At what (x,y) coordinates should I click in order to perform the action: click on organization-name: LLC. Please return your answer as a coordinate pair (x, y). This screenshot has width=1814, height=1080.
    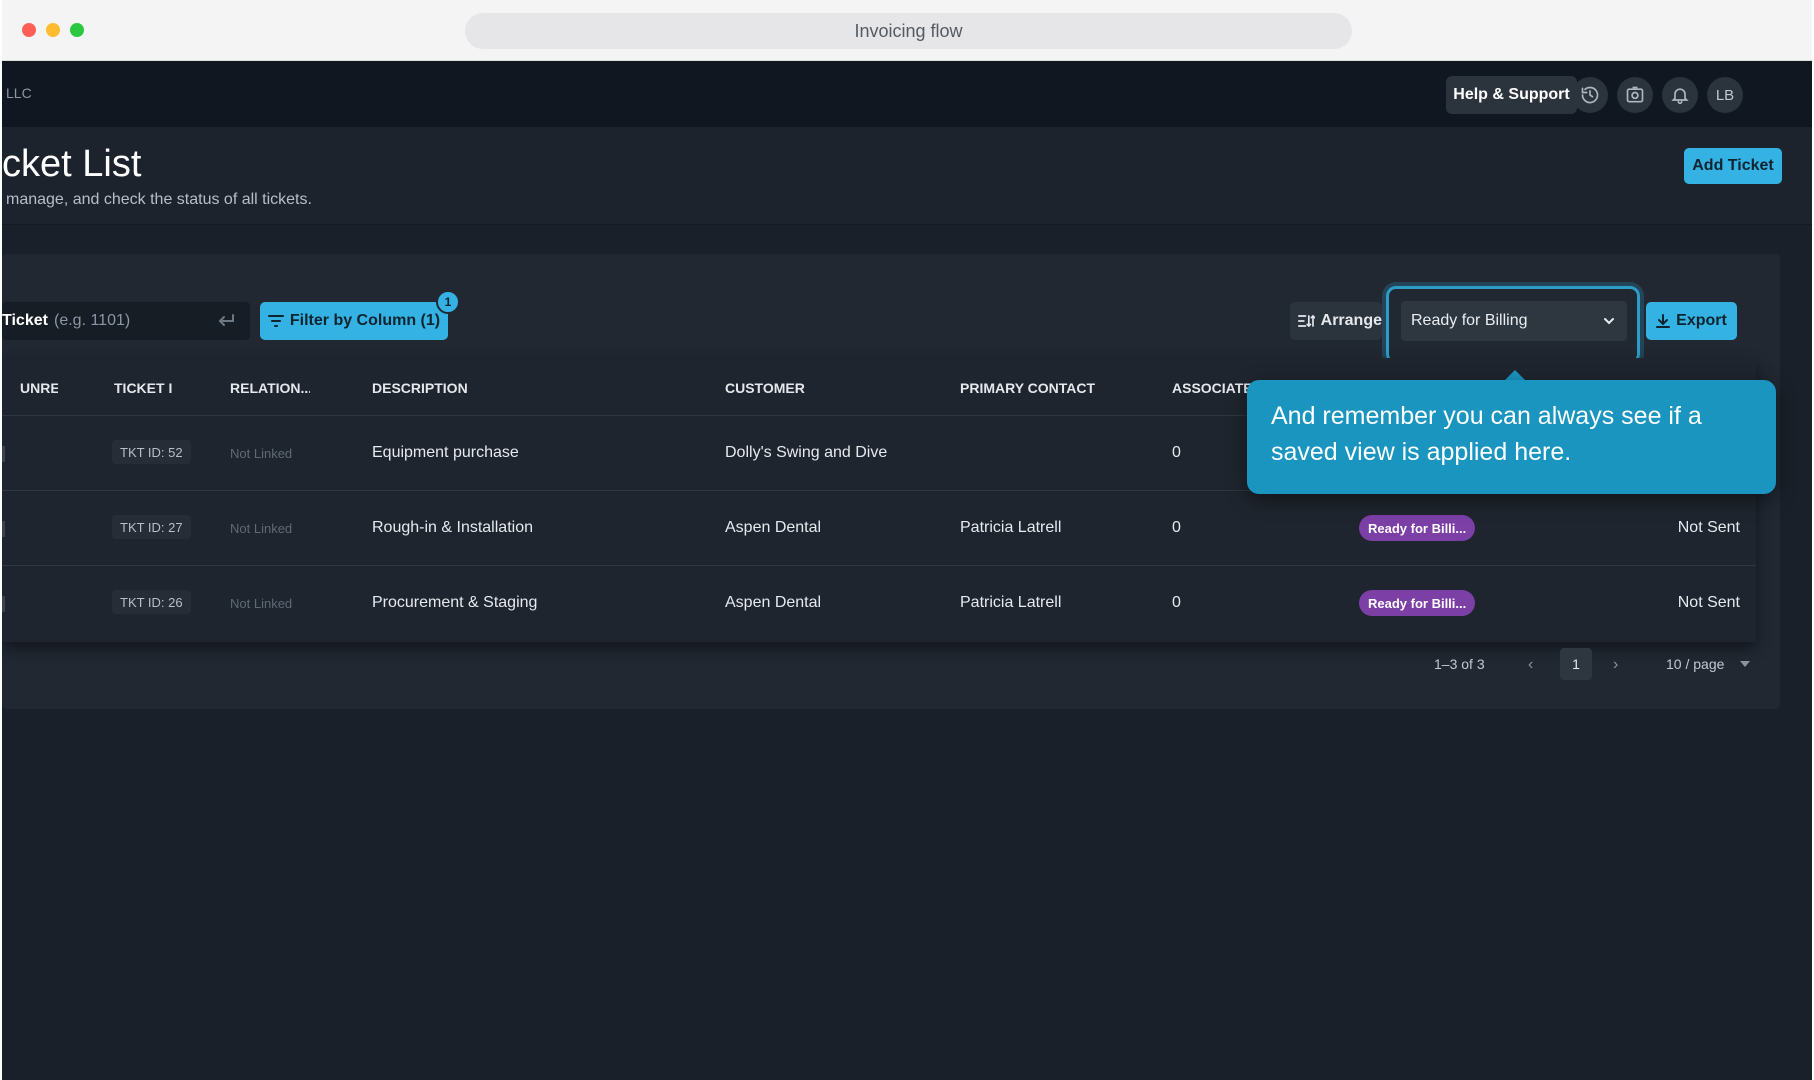
    Looking at the image, I should click on (19, 93).